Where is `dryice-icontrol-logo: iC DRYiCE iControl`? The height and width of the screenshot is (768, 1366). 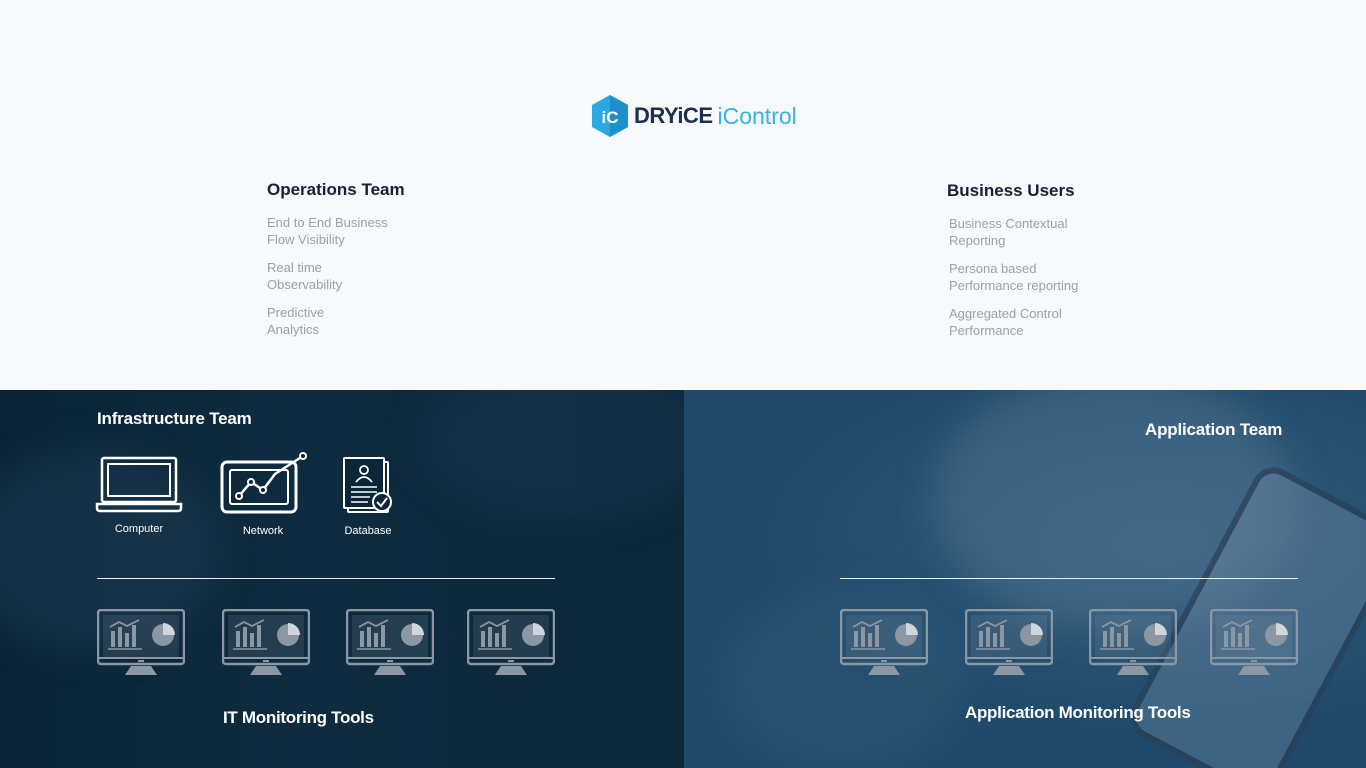
dryice-icontrol-logo: iC DRYiCE iControl is located at coordinates (693, 116).